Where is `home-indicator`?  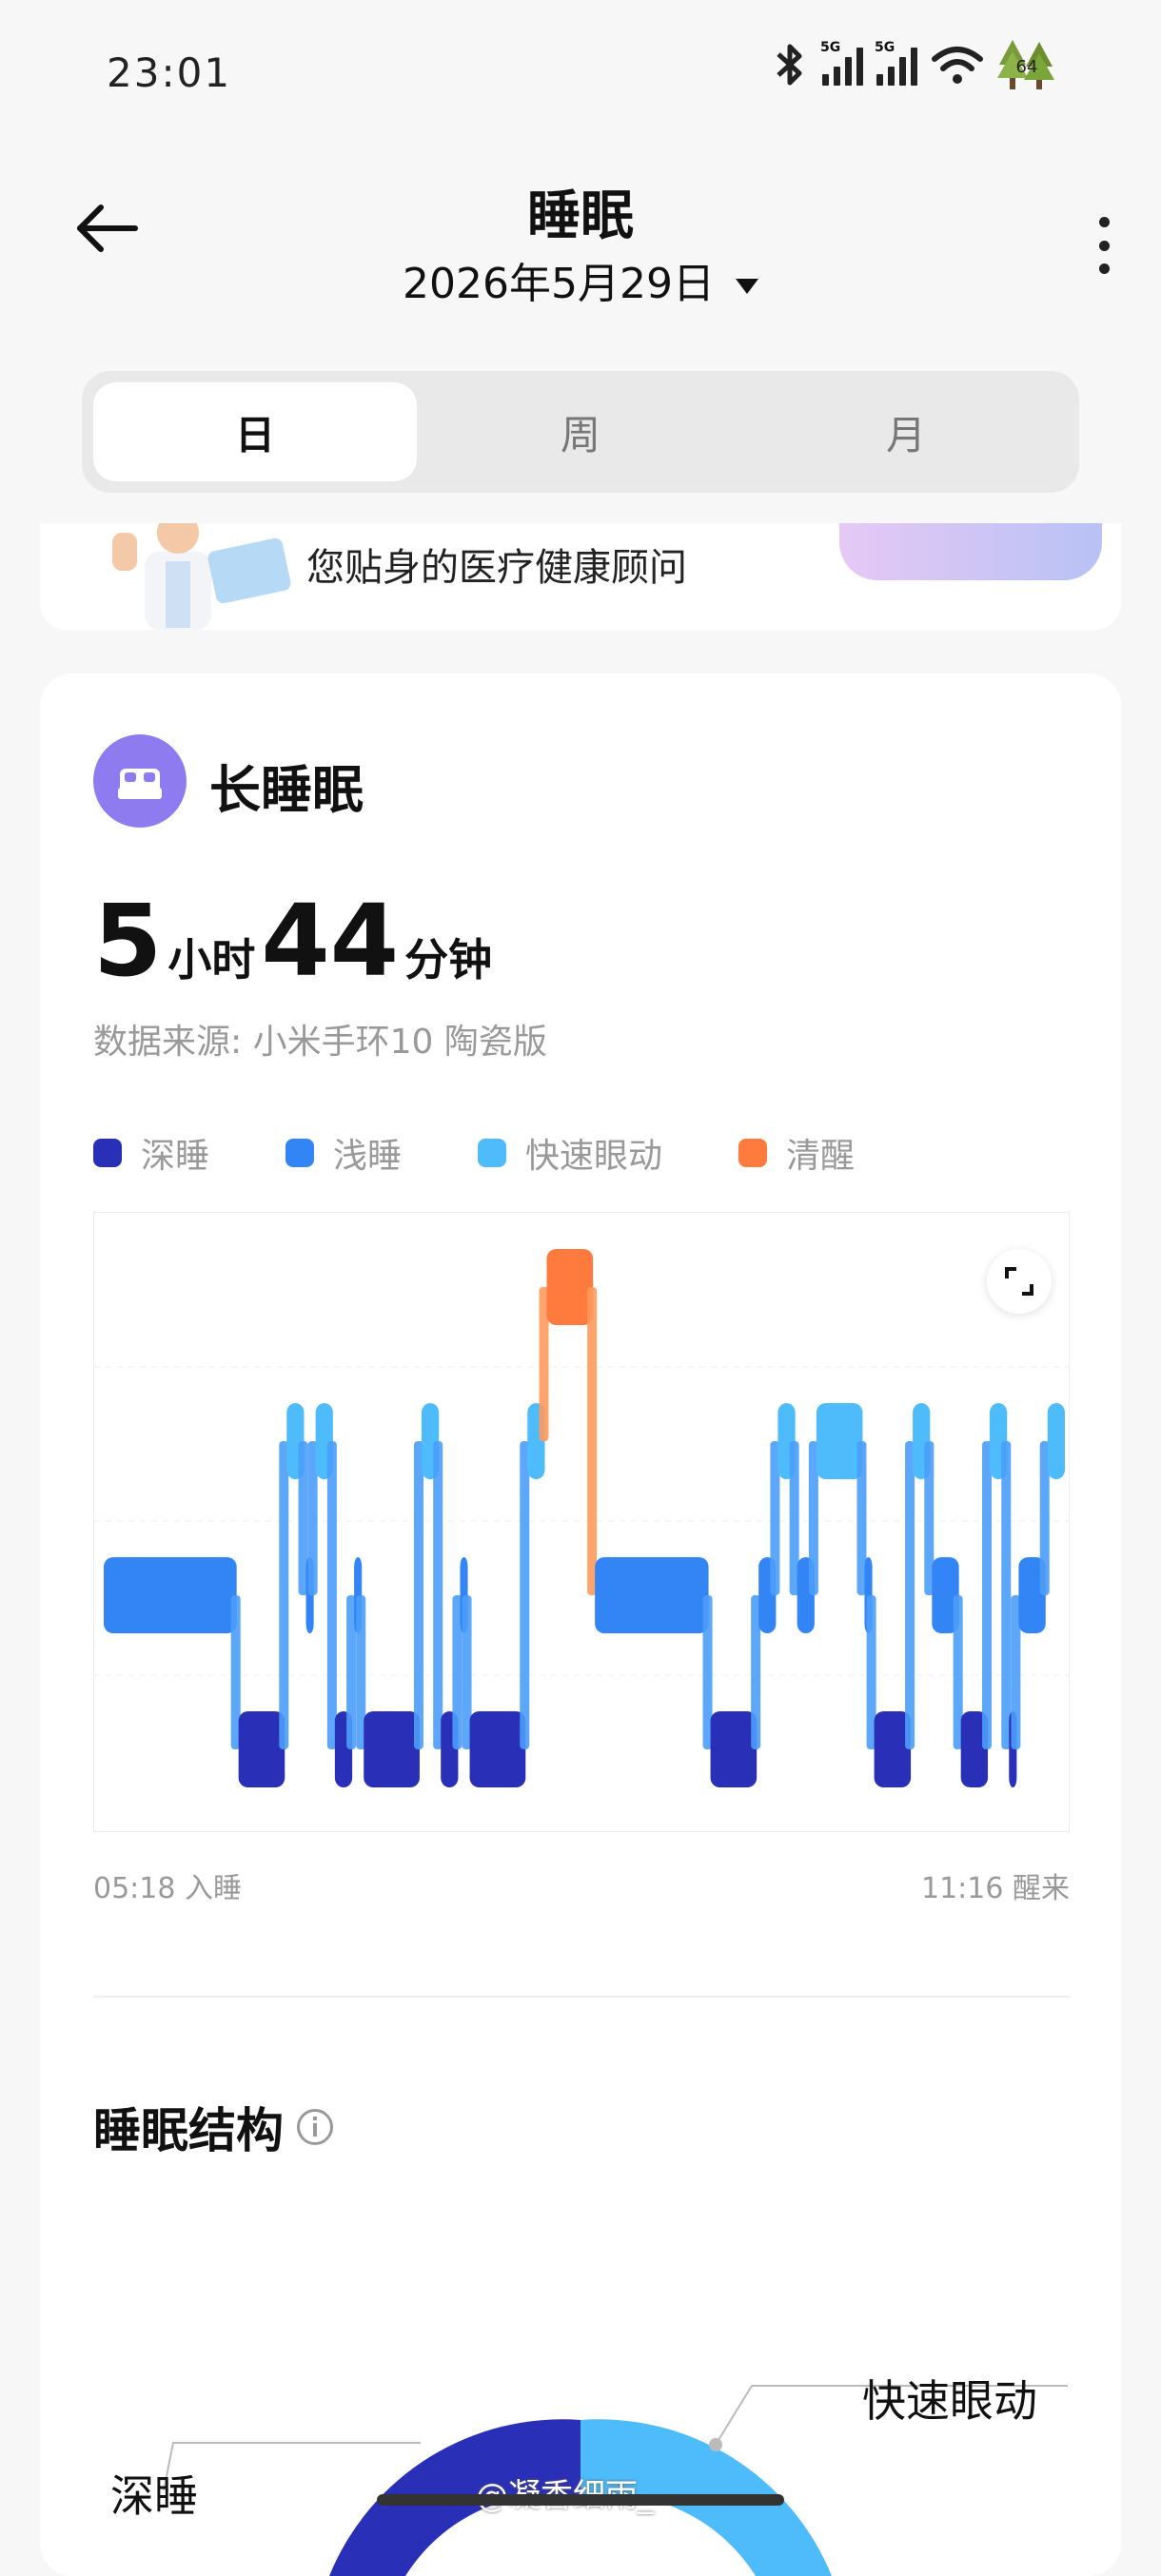
home-indicator is located at coordinates (580, 2500).